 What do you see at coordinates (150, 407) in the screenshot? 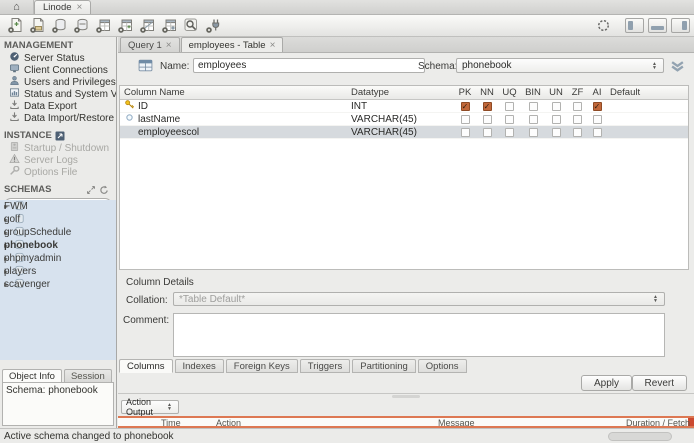
I see `output-selector: Action Output ▲ ▼` at bounding box center [150, 407].